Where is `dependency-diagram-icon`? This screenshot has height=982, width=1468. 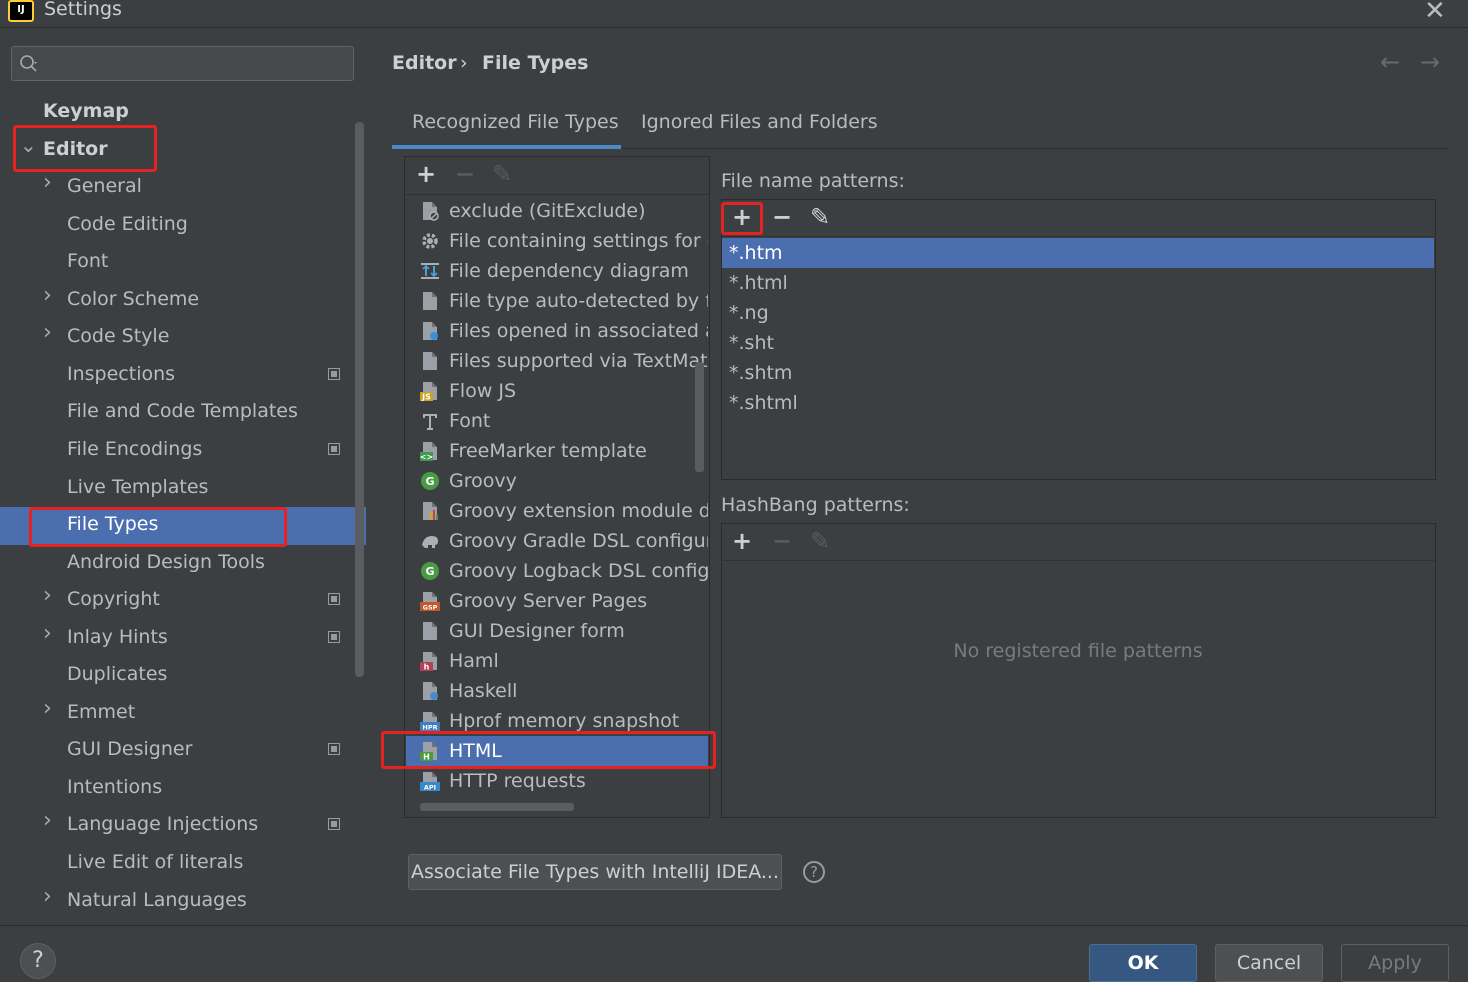 dependency-diagram-icon is located at coordinates (430, 271).